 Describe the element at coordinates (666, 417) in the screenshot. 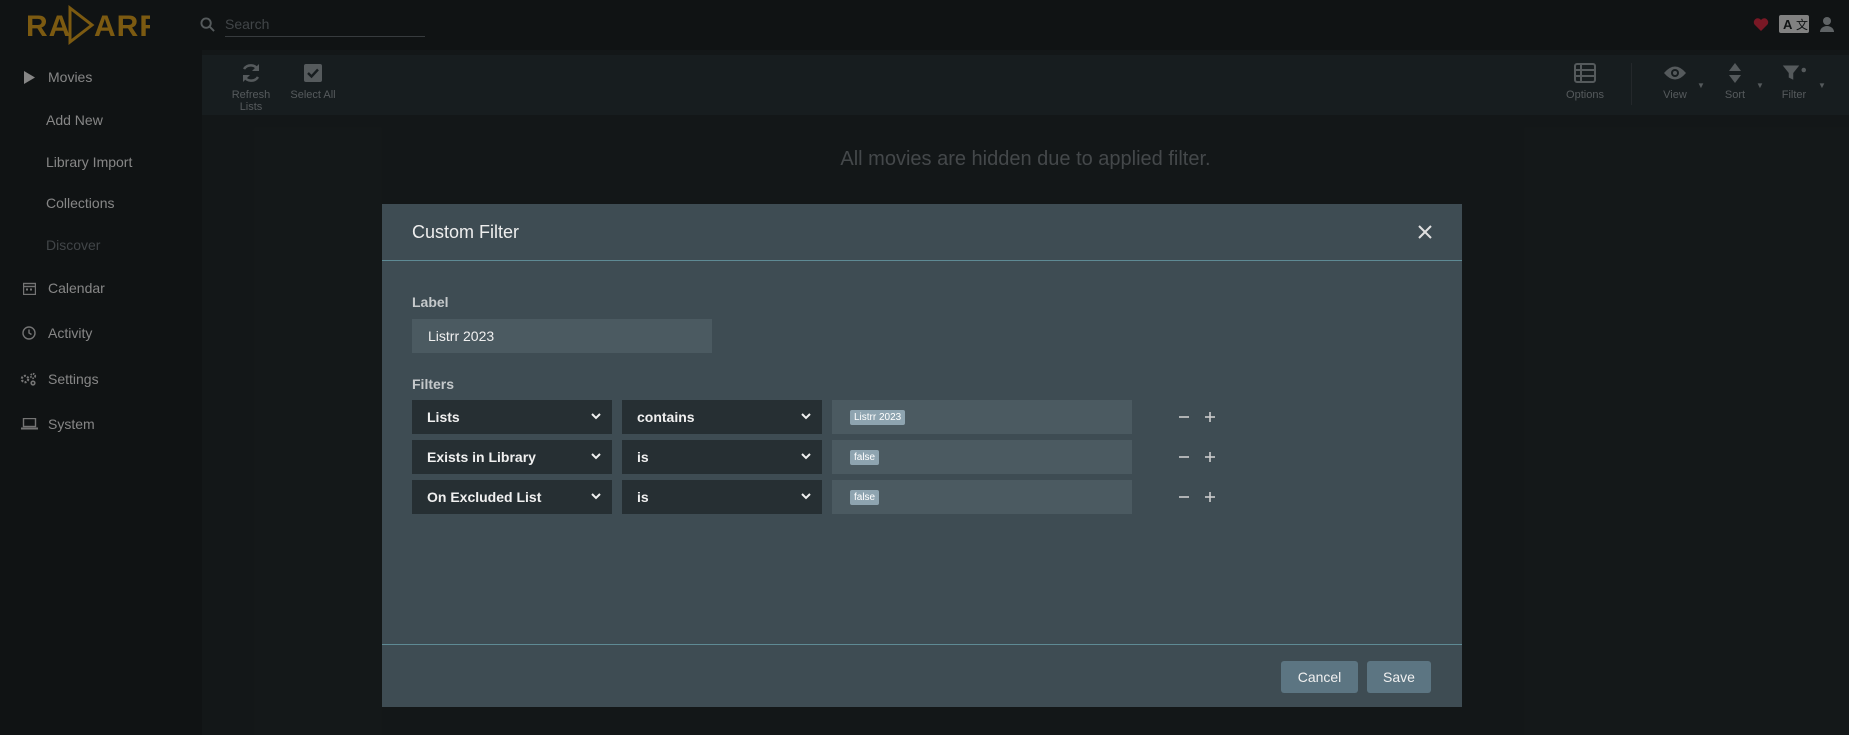

I see `filter-operator-value: contains` at that location.